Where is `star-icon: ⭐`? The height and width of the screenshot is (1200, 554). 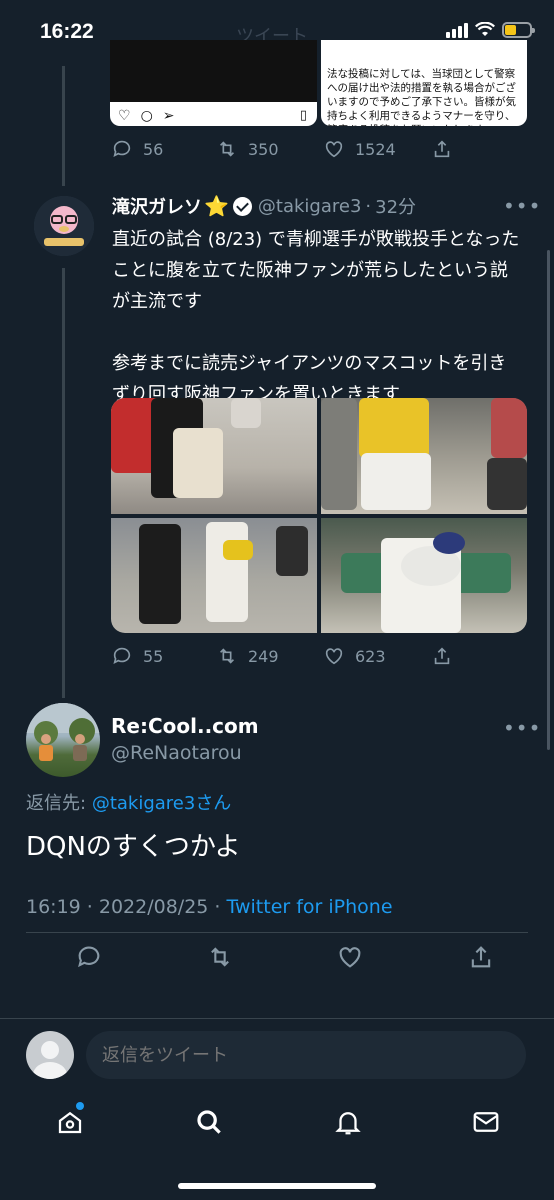
star-icon: ⭐ is located at coordinates (216, 206).